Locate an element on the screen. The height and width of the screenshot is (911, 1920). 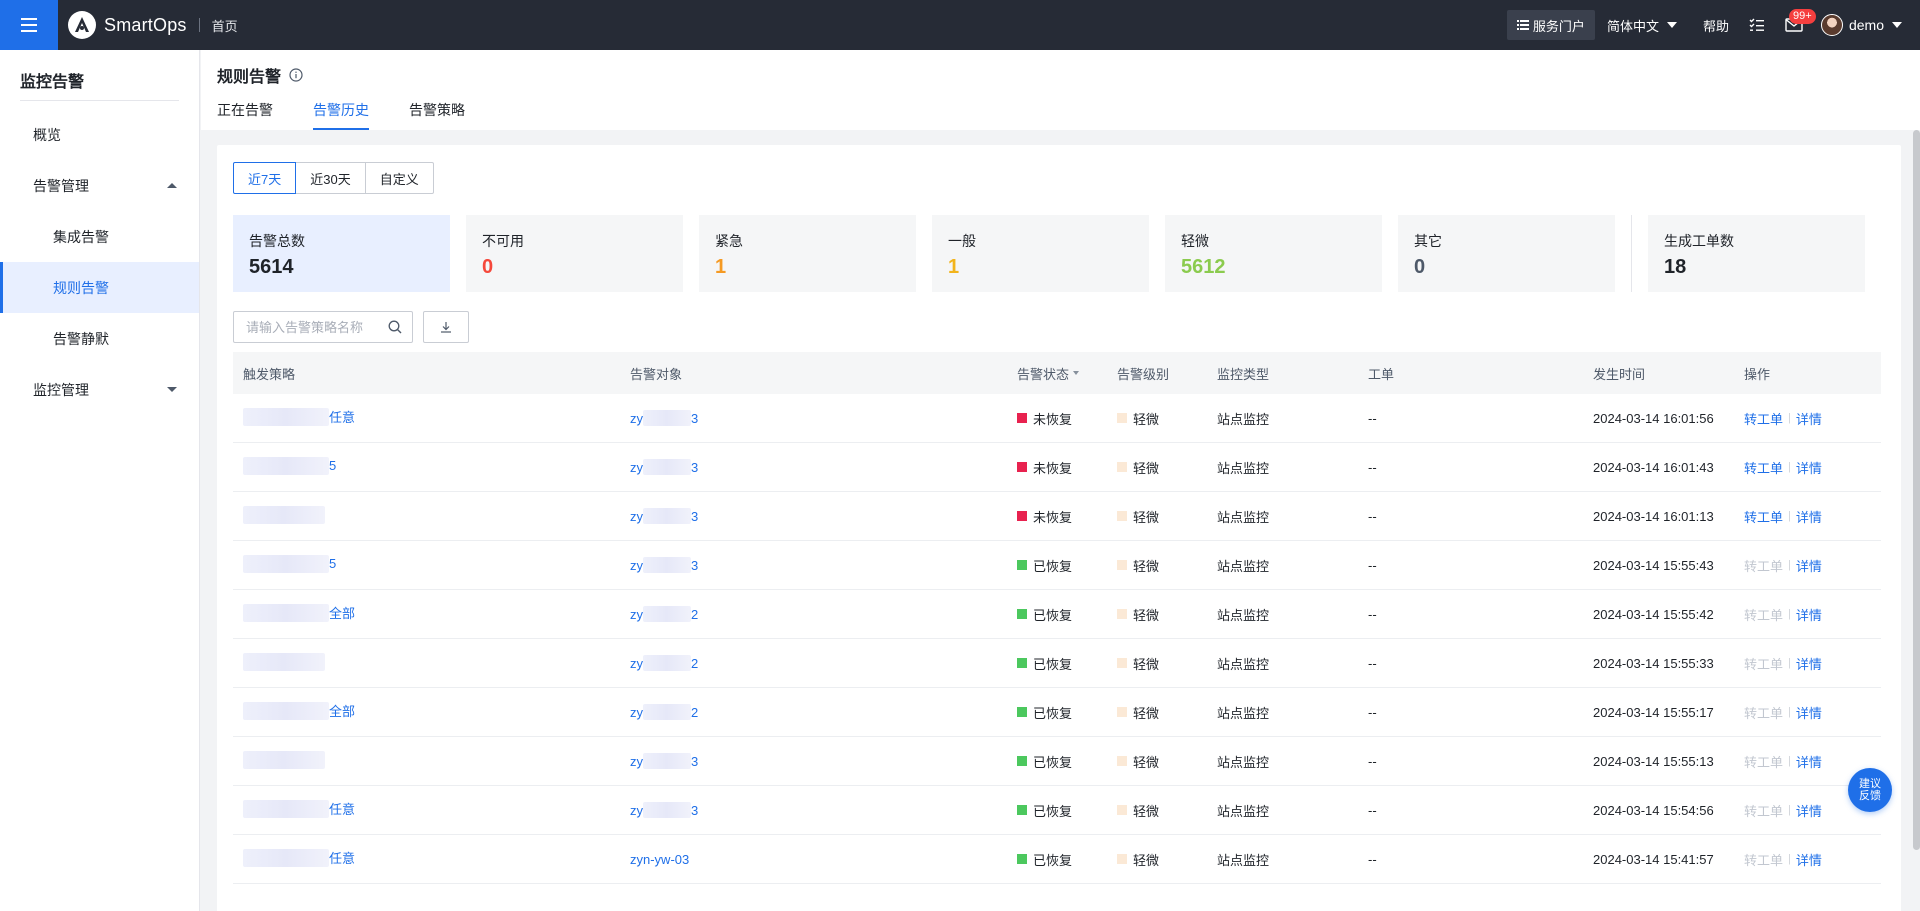
stat-other: 其它 0 is located at coordinates (1506, 253).